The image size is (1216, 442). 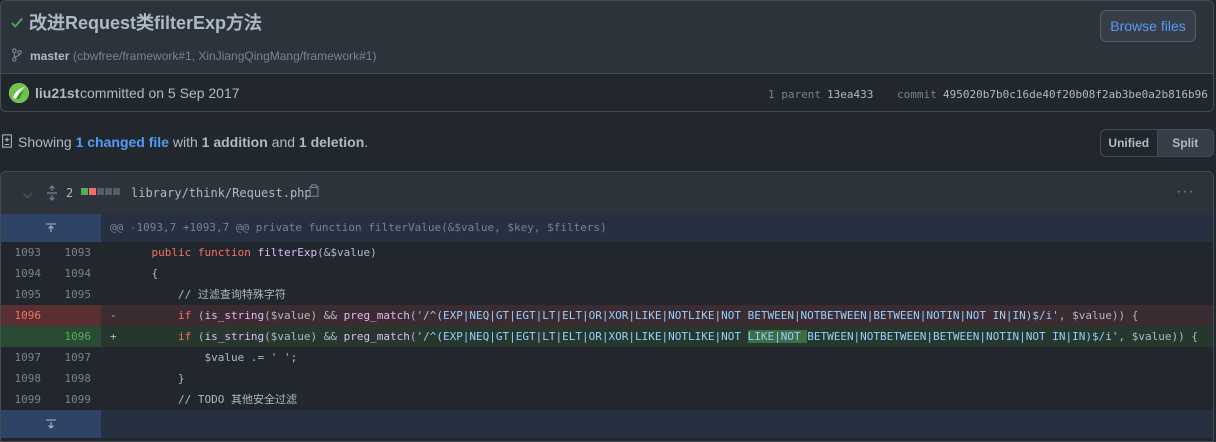 I want to click on old-line-number: 1093, so click(x=21, y=252).